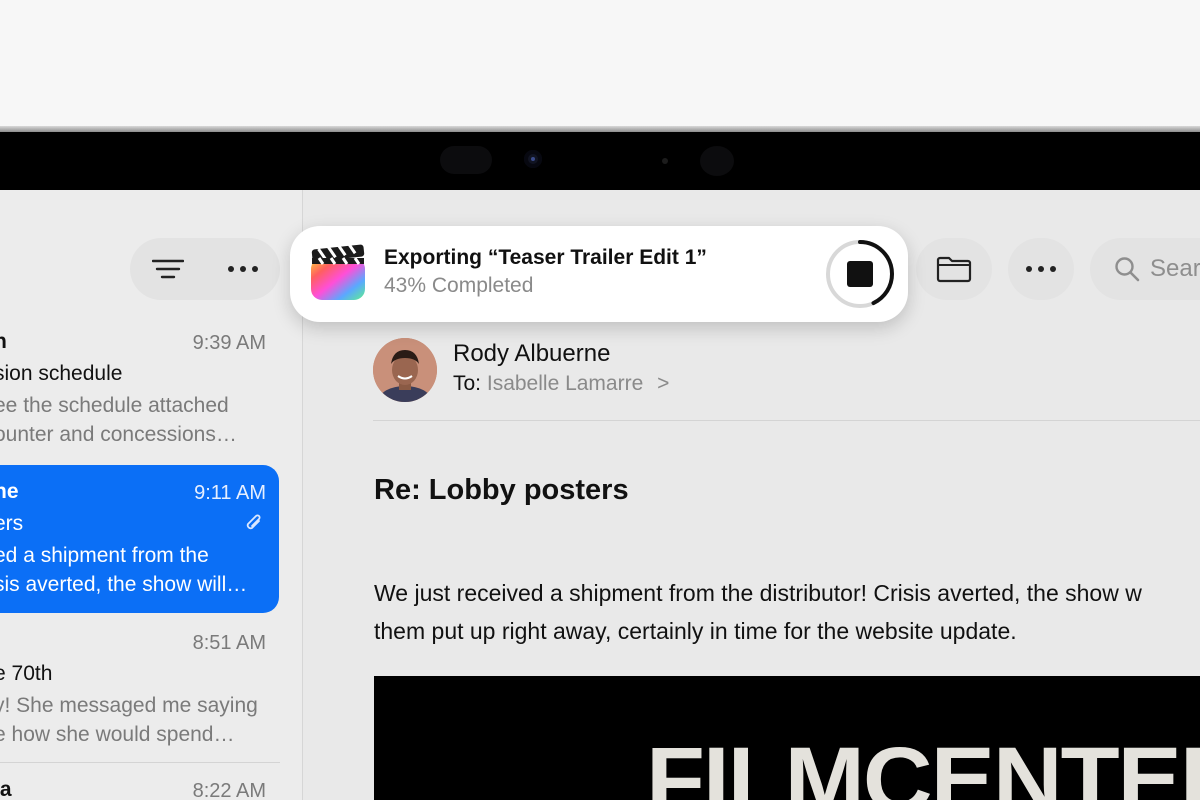 Image resolution: width=1200 pixels, height=800 pixels. Describe the element at coordinates (140, 762) in the screenshot. I see `list-divider` at that location.